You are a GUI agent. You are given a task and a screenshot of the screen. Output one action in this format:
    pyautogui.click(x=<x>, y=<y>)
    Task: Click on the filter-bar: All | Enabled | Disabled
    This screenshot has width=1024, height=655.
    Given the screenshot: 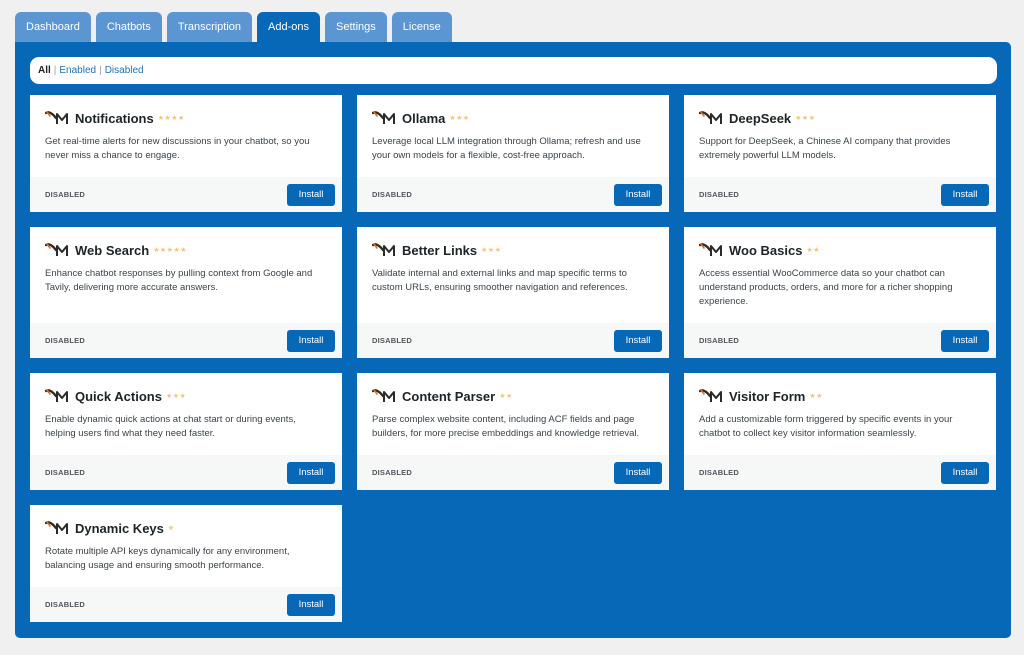 What is the action you would take?
    pyautogui.click(x=513, y=70)
    